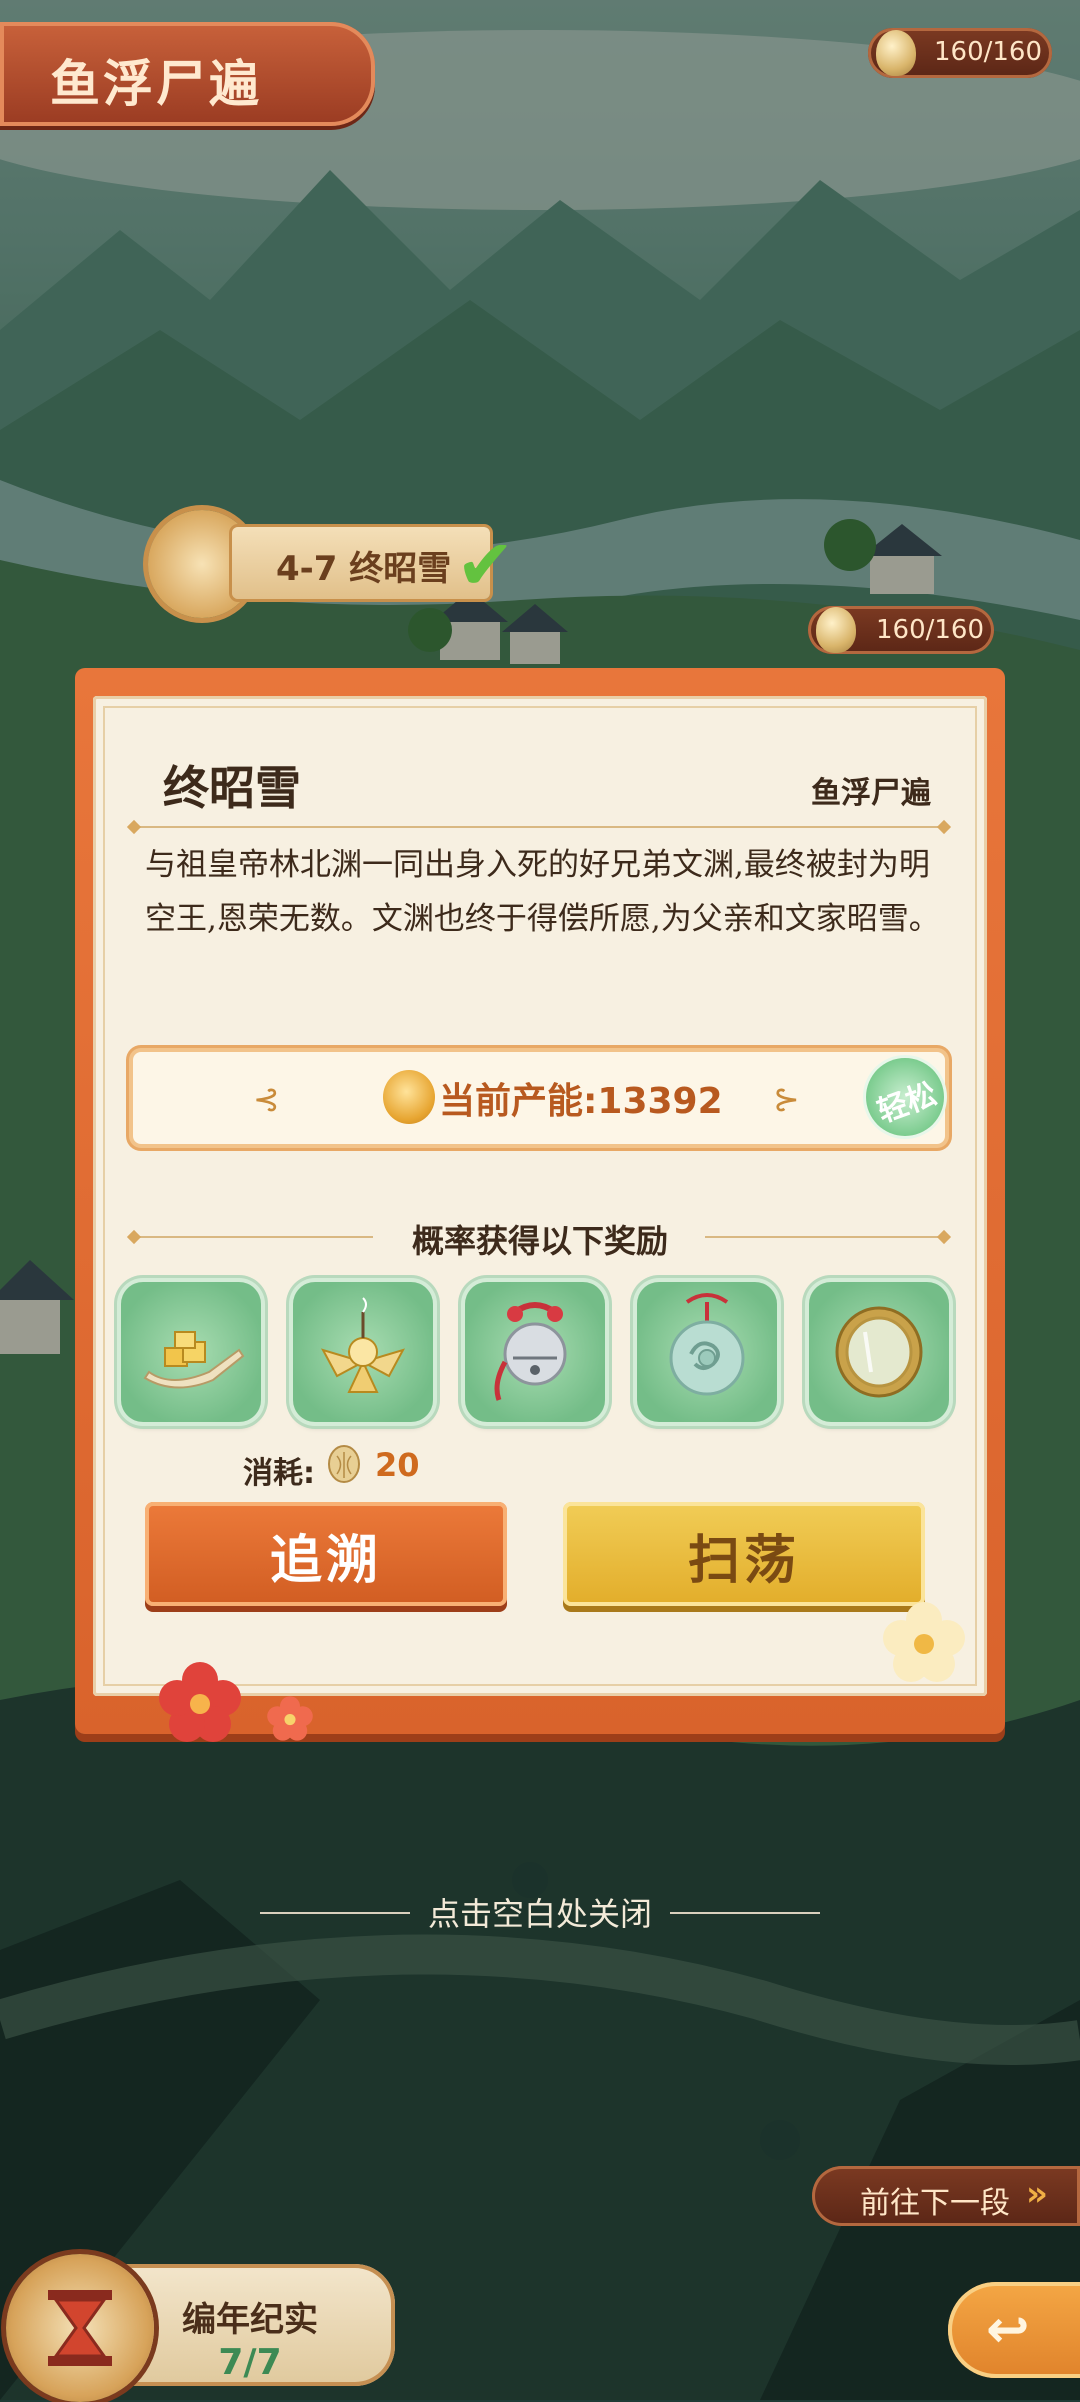 The width and height of the screenshot is (1080, 2402). I want to click on bronze-mirror-icon, so click(879, 1352).